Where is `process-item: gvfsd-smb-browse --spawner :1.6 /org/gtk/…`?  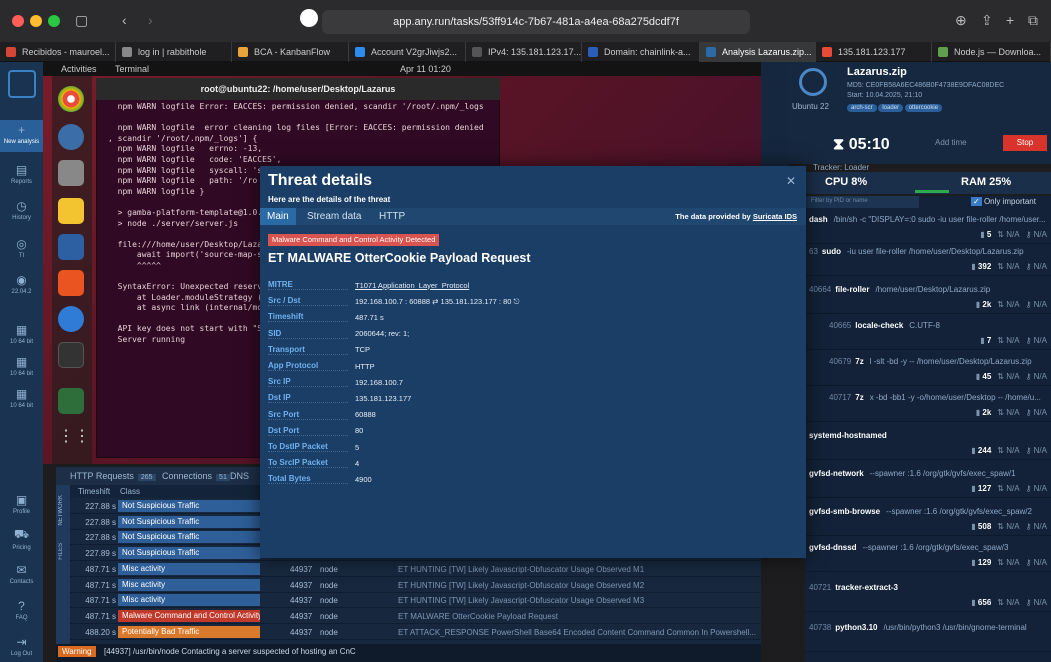
process-item: gvfsd-smb-browse --spawner :1.6 /org/gtk/… is located at coordinates (928, 520).